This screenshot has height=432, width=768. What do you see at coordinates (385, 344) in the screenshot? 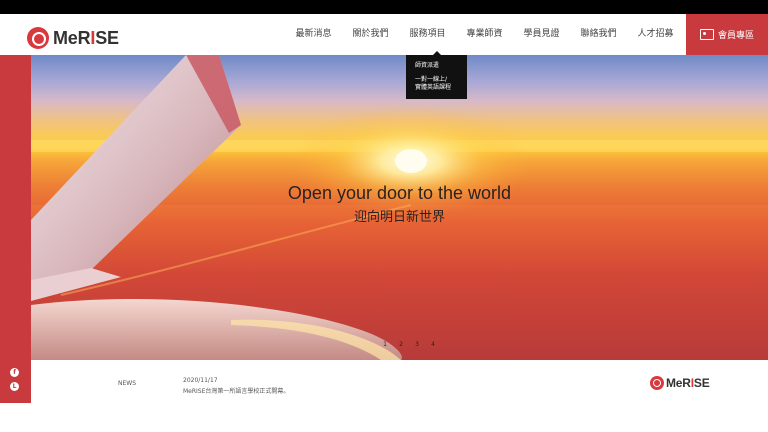
I see `slide-dot-1: 1` at bounding box center [385, 344].